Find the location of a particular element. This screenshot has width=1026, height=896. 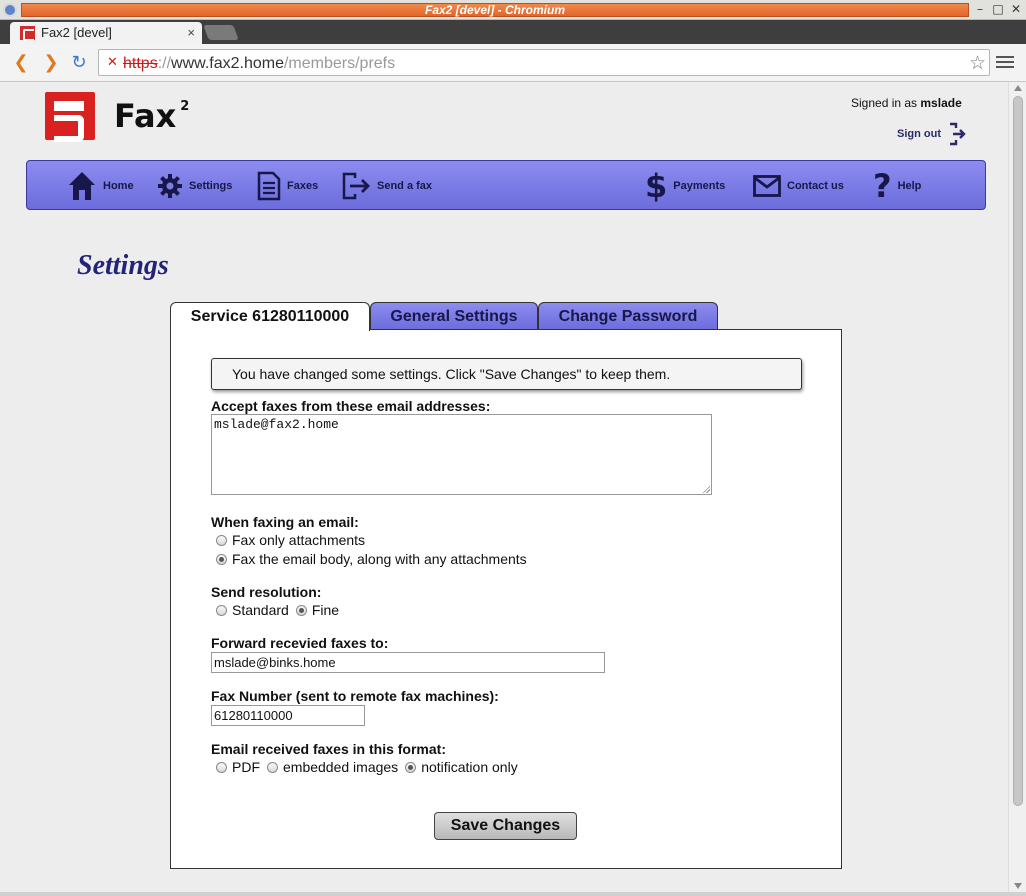

chromium-icon is located at coordinates (10, 10).